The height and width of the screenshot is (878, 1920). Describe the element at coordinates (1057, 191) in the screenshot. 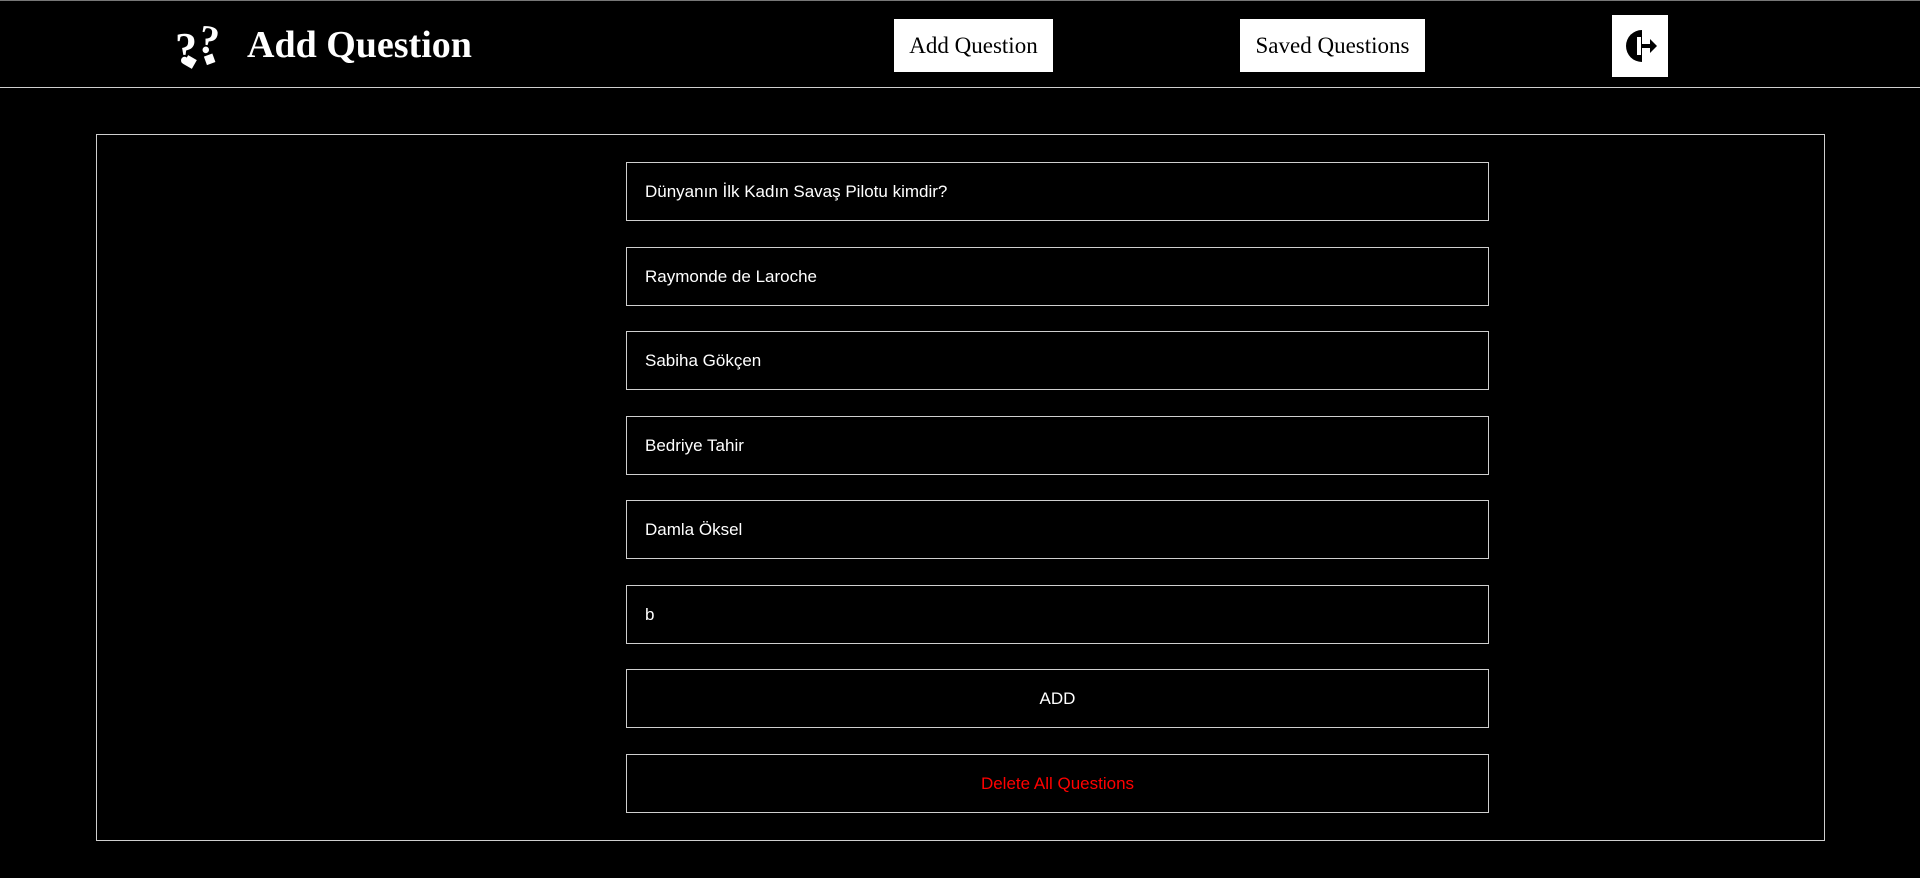

I see `question-input` at that location.